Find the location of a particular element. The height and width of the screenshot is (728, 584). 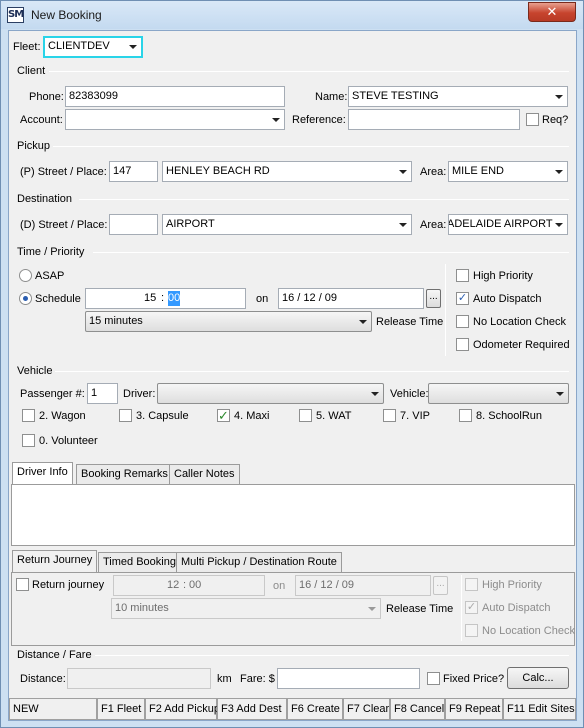

return-date-input: 16 / 12 / 09 is located at coordinates (363, 585).